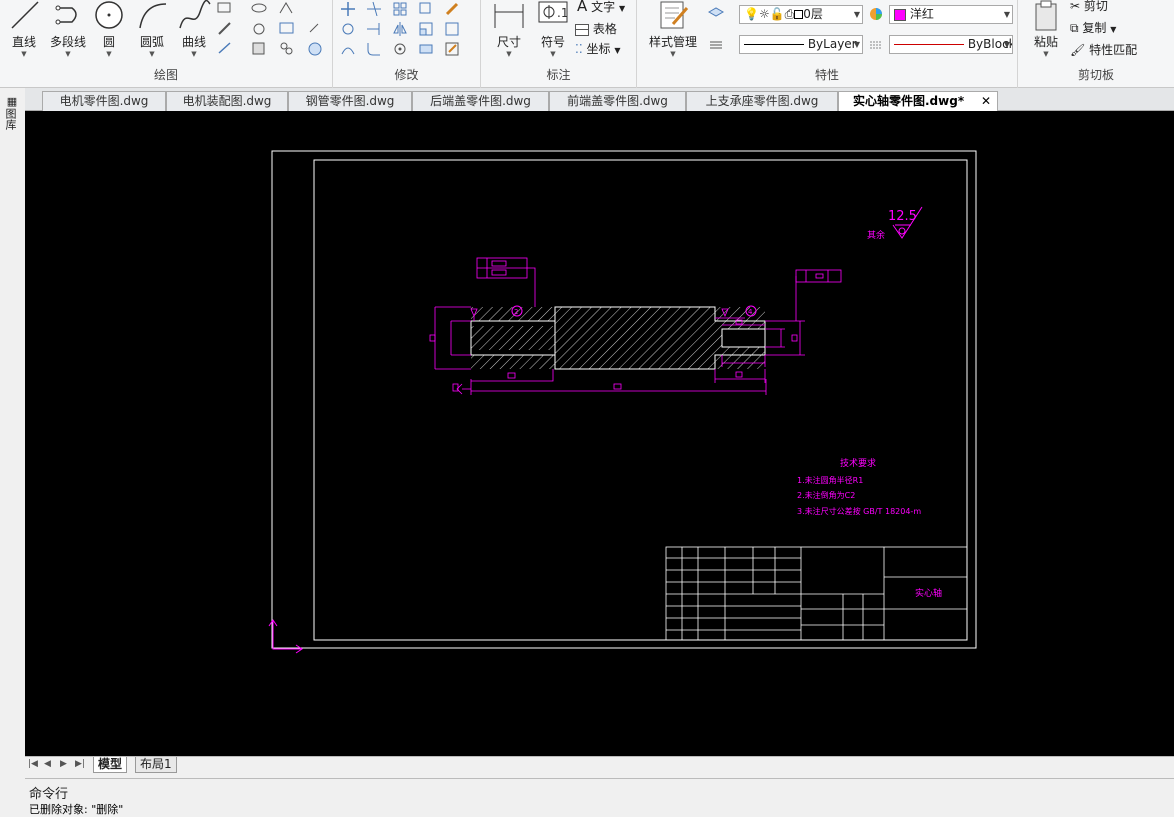  I want to click on roughness-symbol: 12.5, so click(905, 222).